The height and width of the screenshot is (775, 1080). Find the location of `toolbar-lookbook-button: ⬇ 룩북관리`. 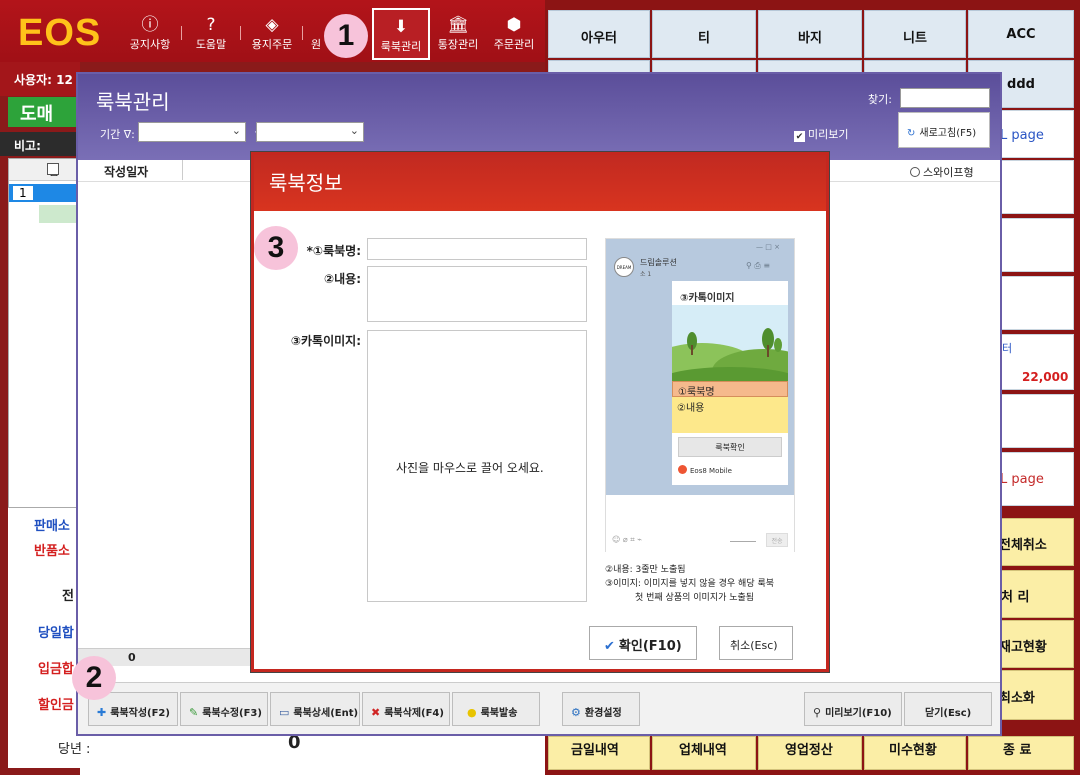

toolbar-lookbook-button: ⬇ 룩북관리 is located at coordinates (401, 34).